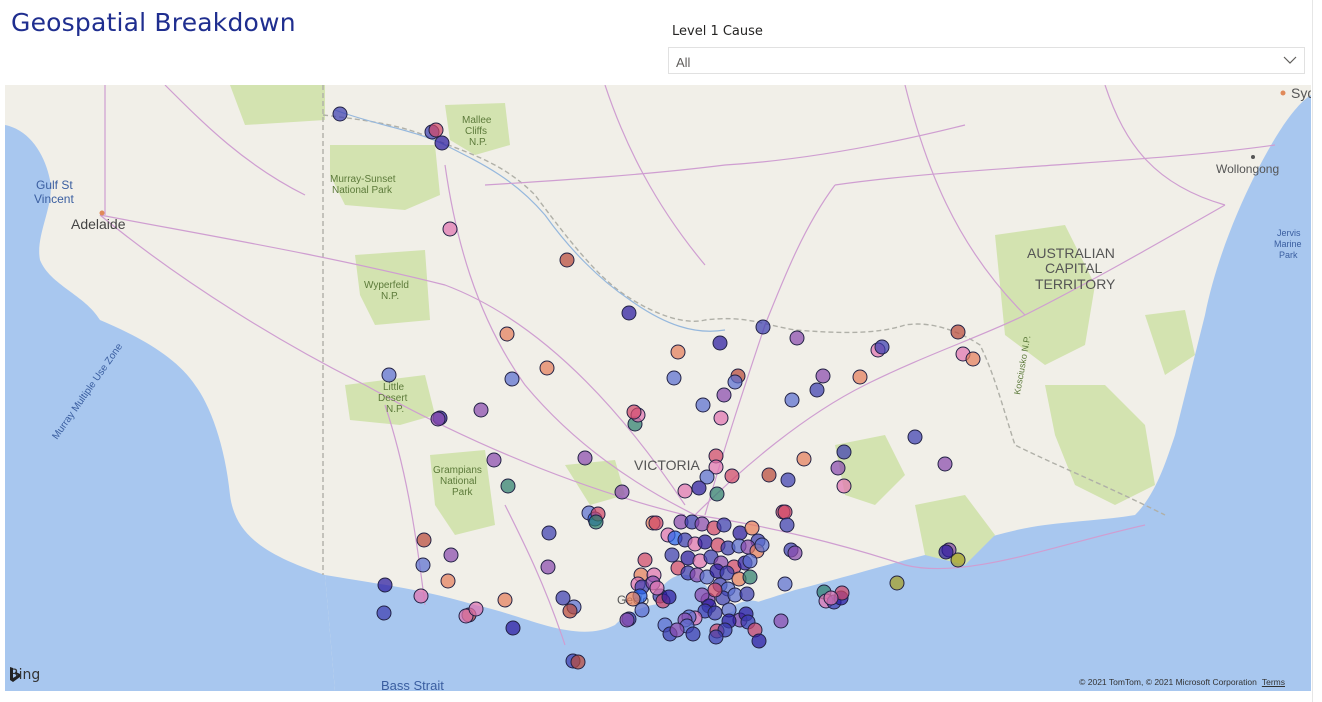  What do you see at coordinates (1273, 682) in the screenshot?
I see `terms-link: Terms` at bounding box center [1273, 682].